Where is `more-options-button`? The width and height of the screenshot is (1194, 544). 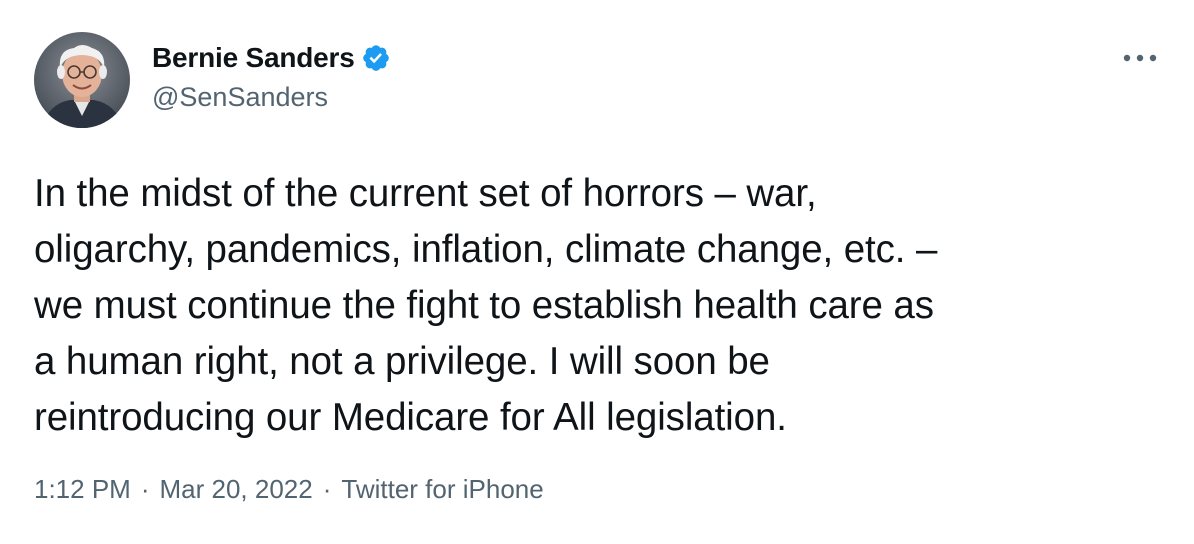 more-options-button is located at coordinates (1140, 58).